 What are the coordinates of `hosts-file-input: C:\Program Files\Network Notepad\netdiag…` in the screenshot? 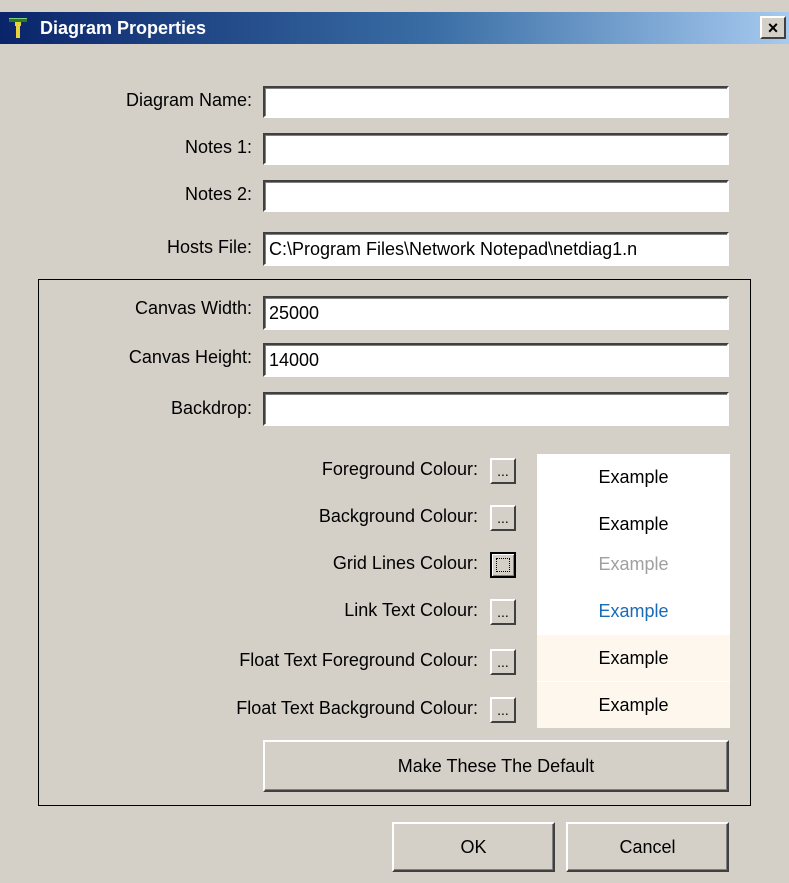 It's located at (496, 249).